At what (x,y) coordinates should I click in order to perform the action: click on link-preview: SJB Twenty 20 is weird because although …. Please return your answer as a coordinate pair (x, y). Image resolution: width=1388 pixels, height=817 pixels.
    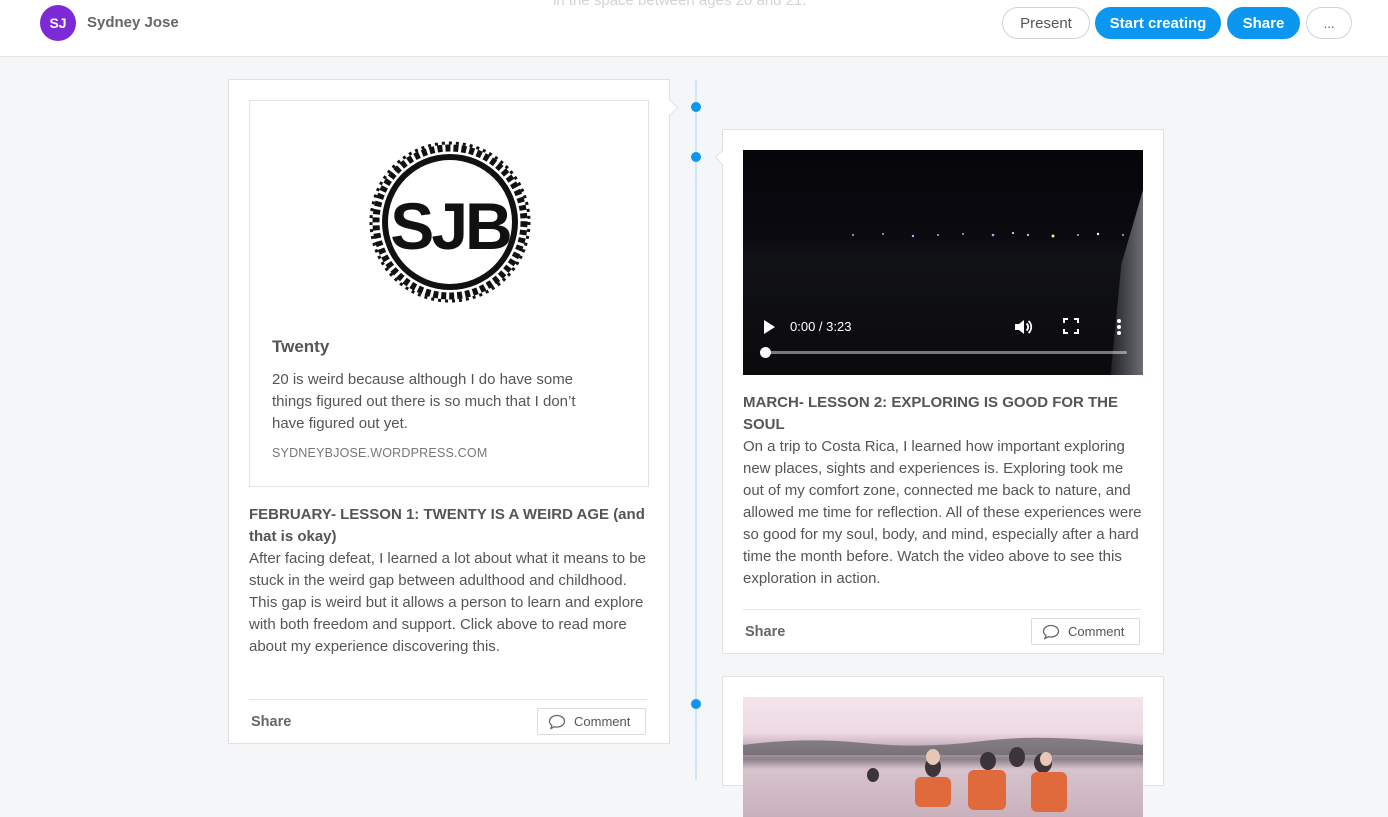
    Looking at the image, I should click on (449, 293).